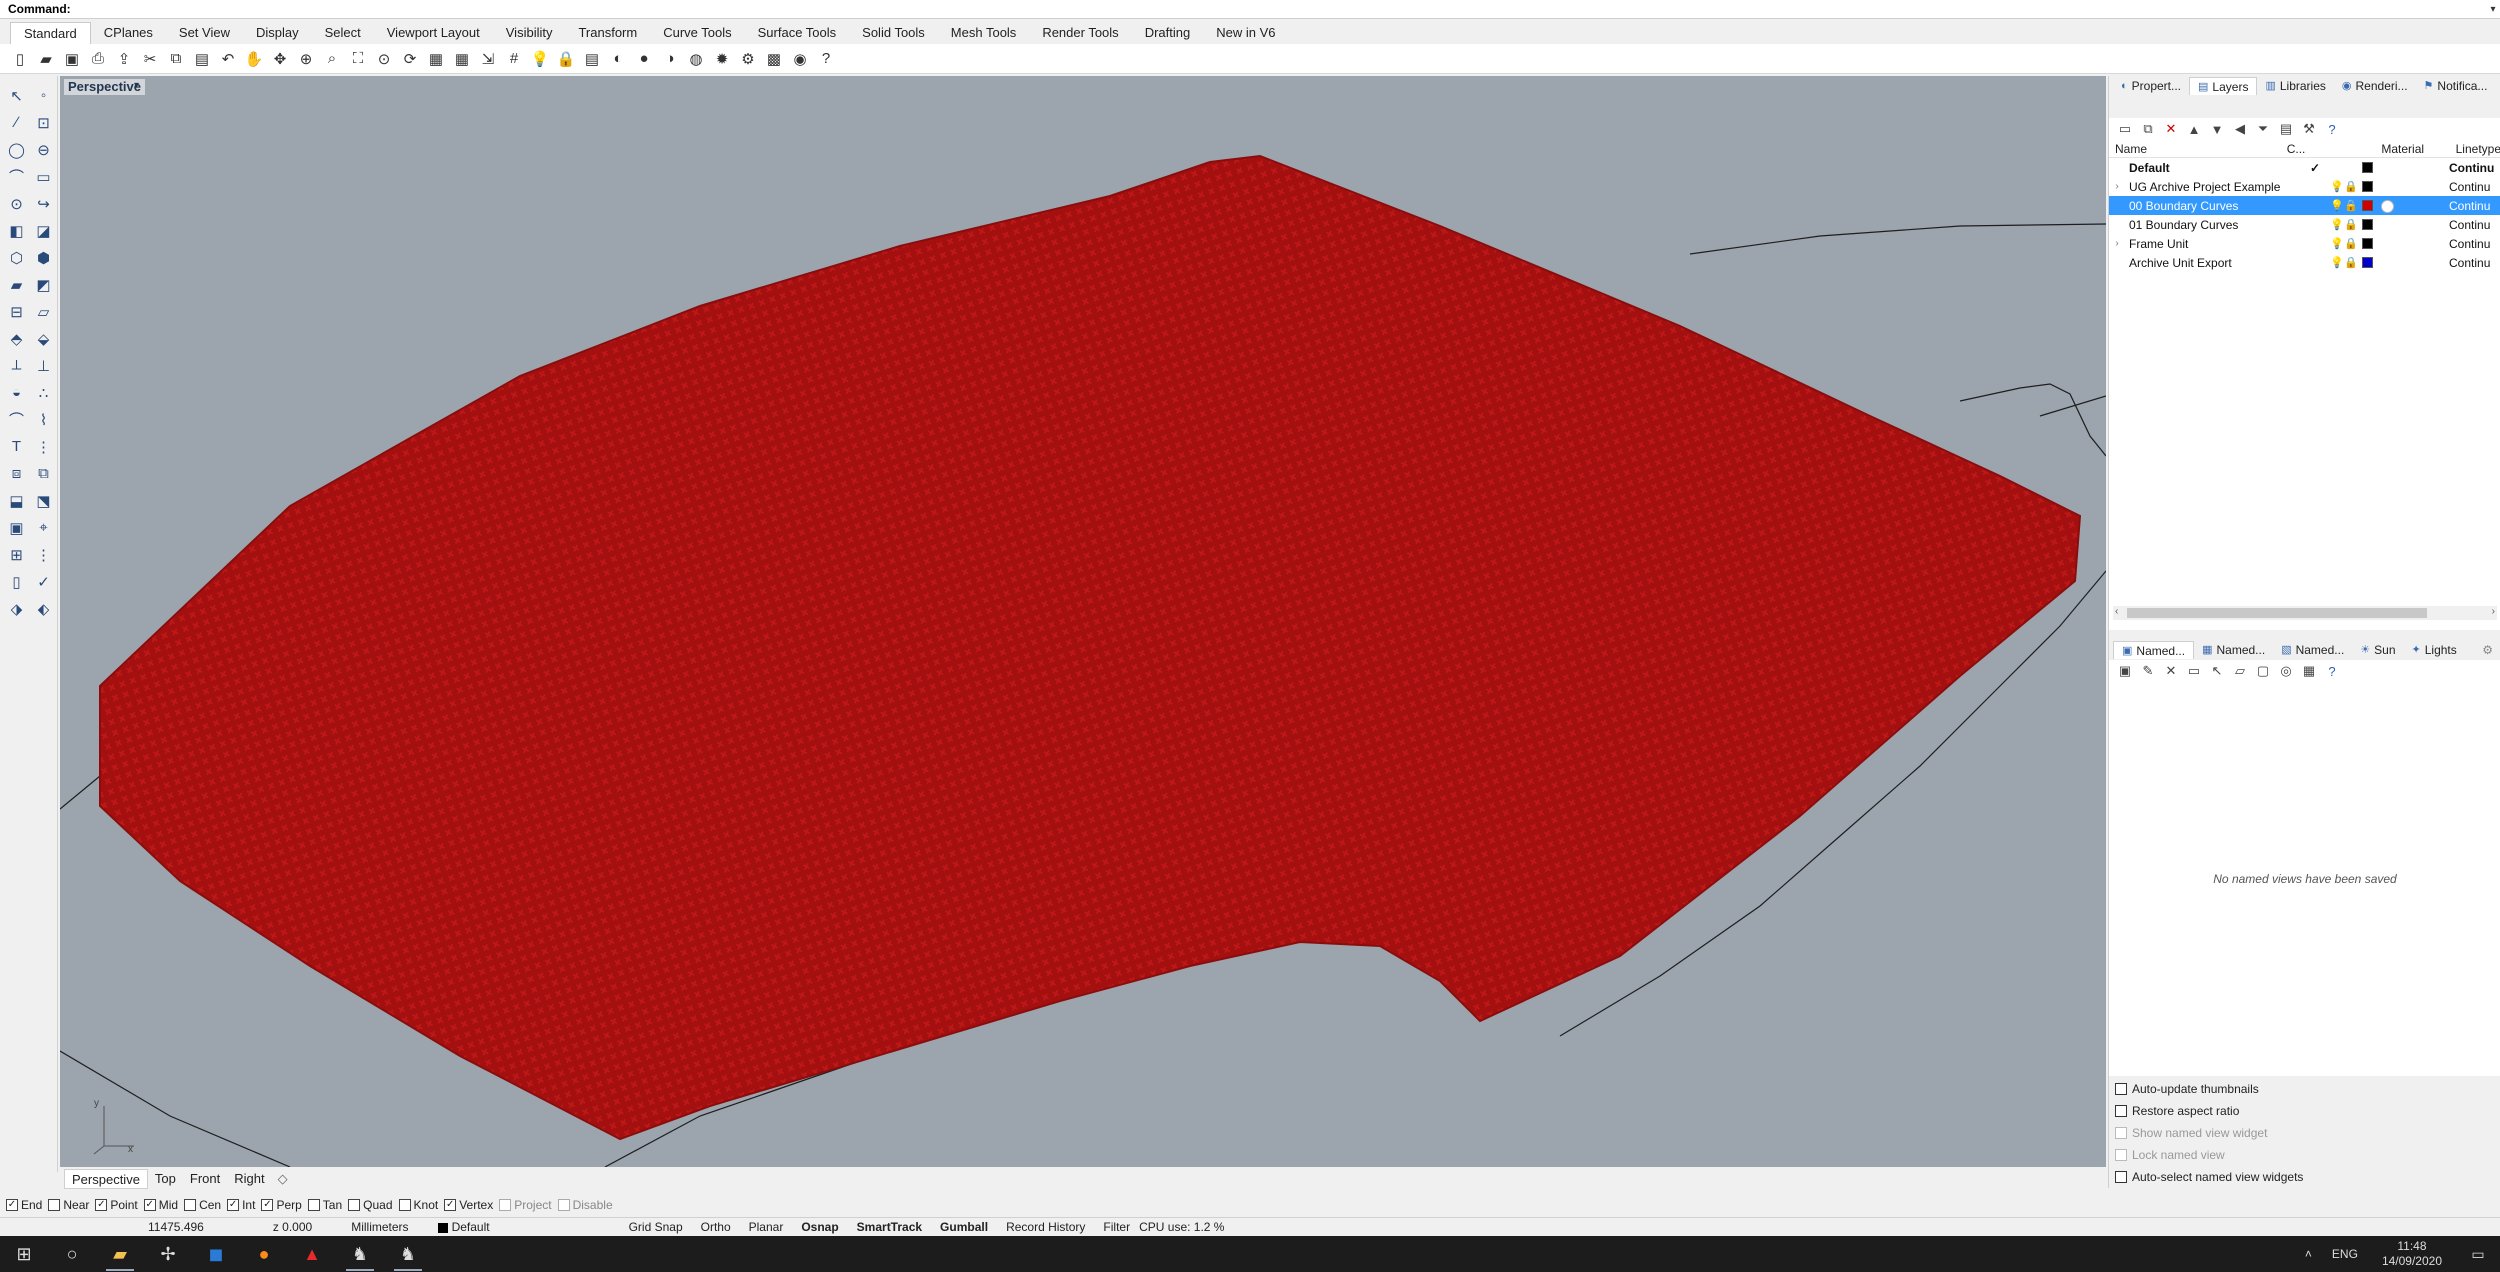 The width and height of the screenshot is (2500, 1272). I want to click on save-icon: ▣, so click(72, 59).